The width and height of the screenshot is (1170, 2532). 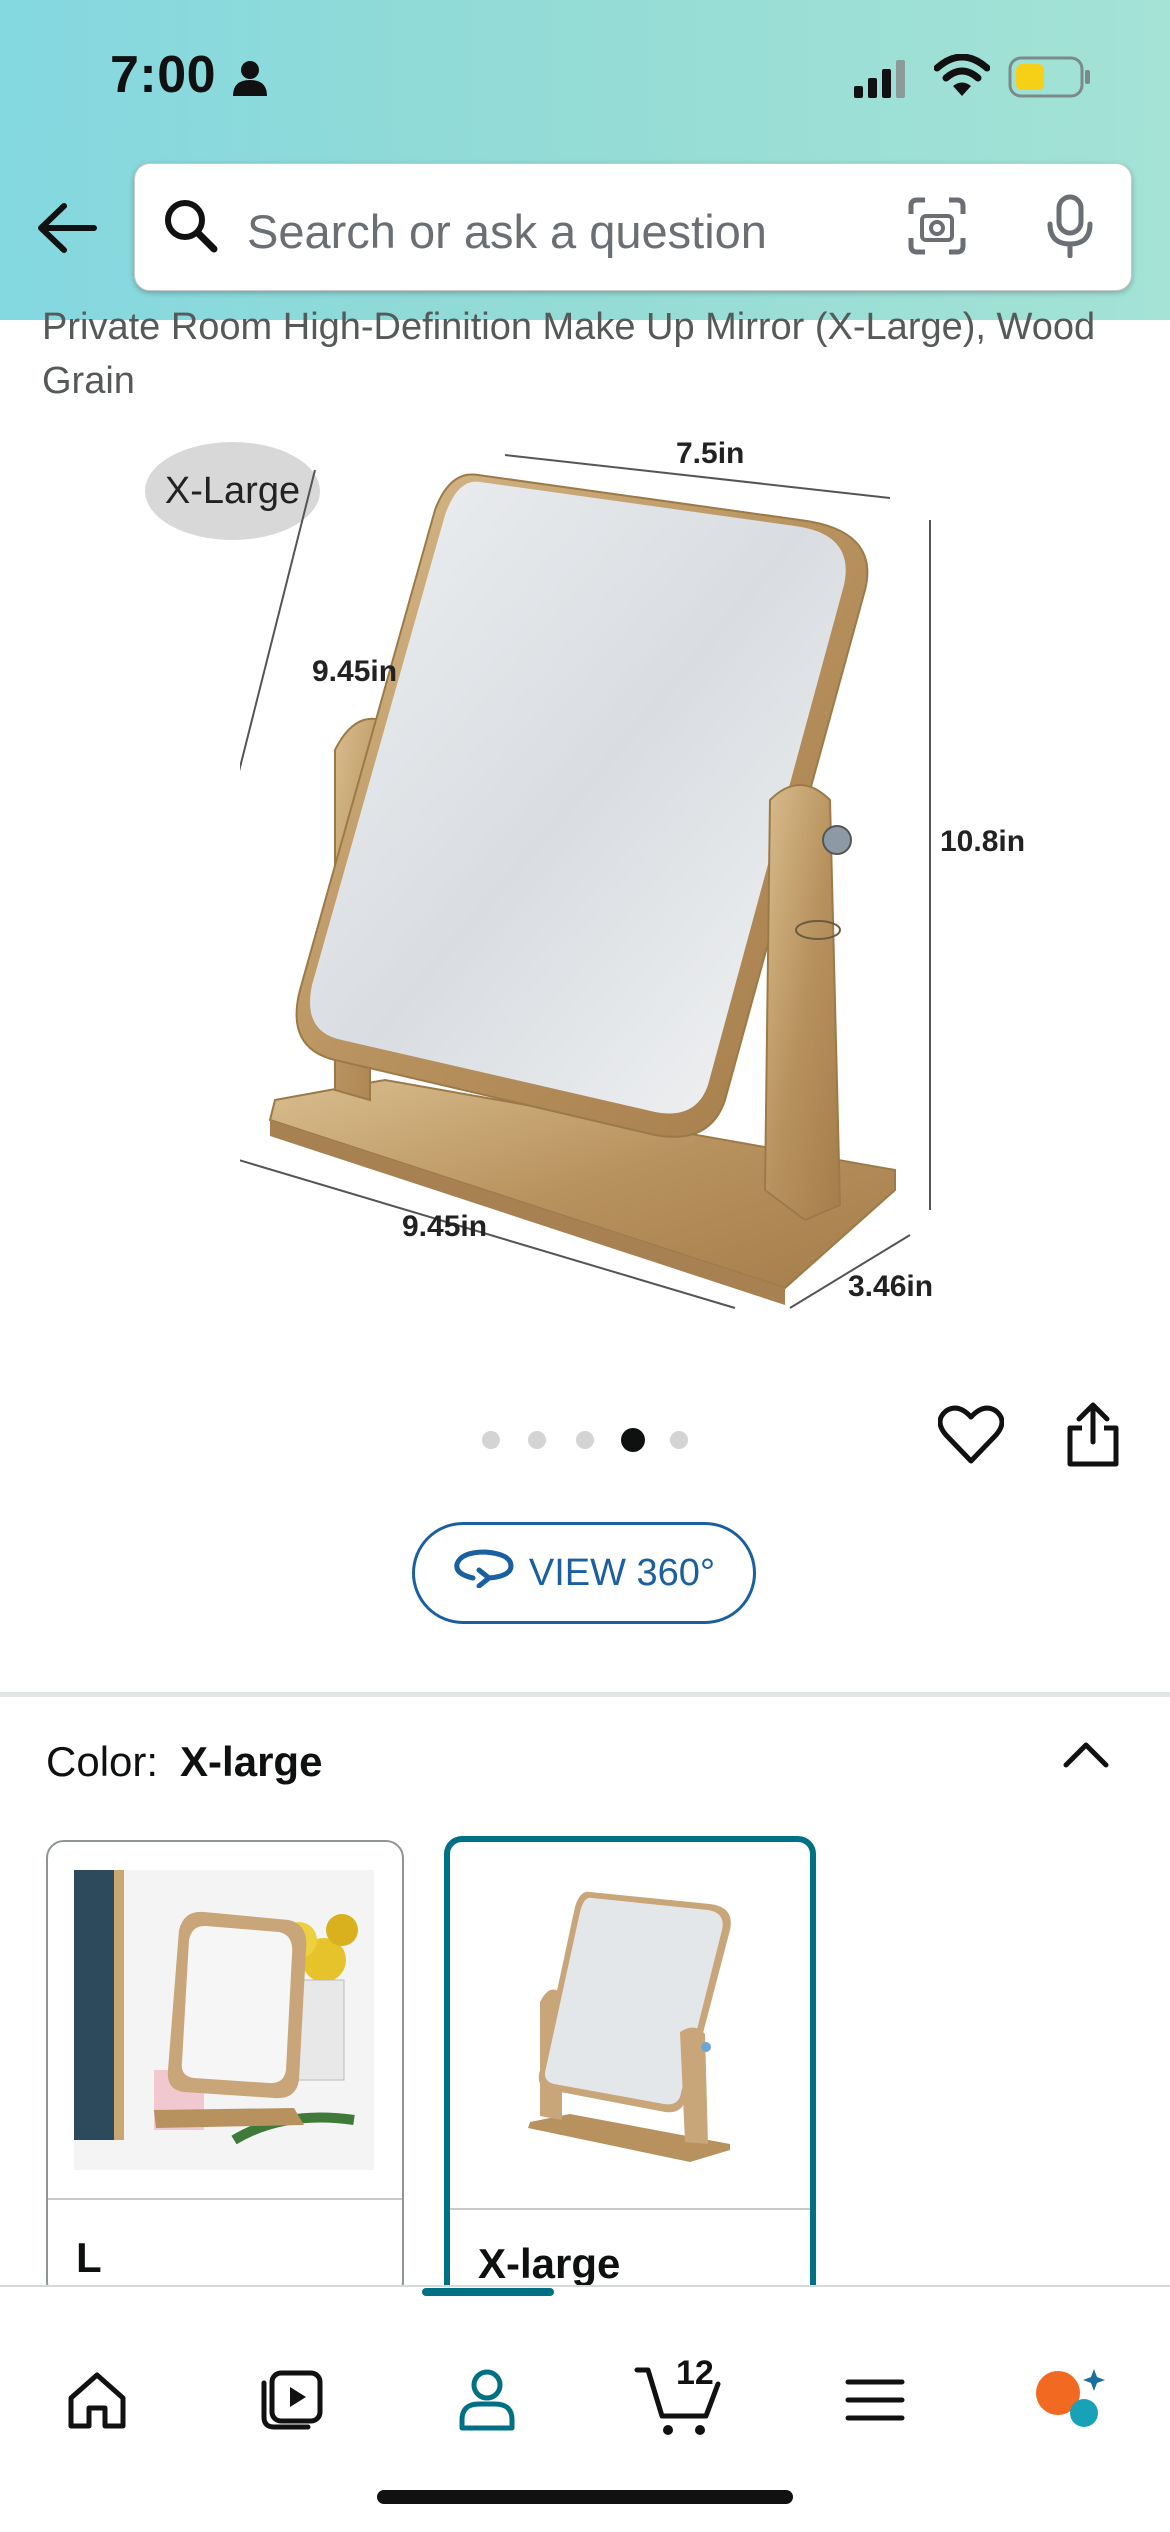 I want to click on color-option-x-large: X-large, so click(x=630, y=2071).